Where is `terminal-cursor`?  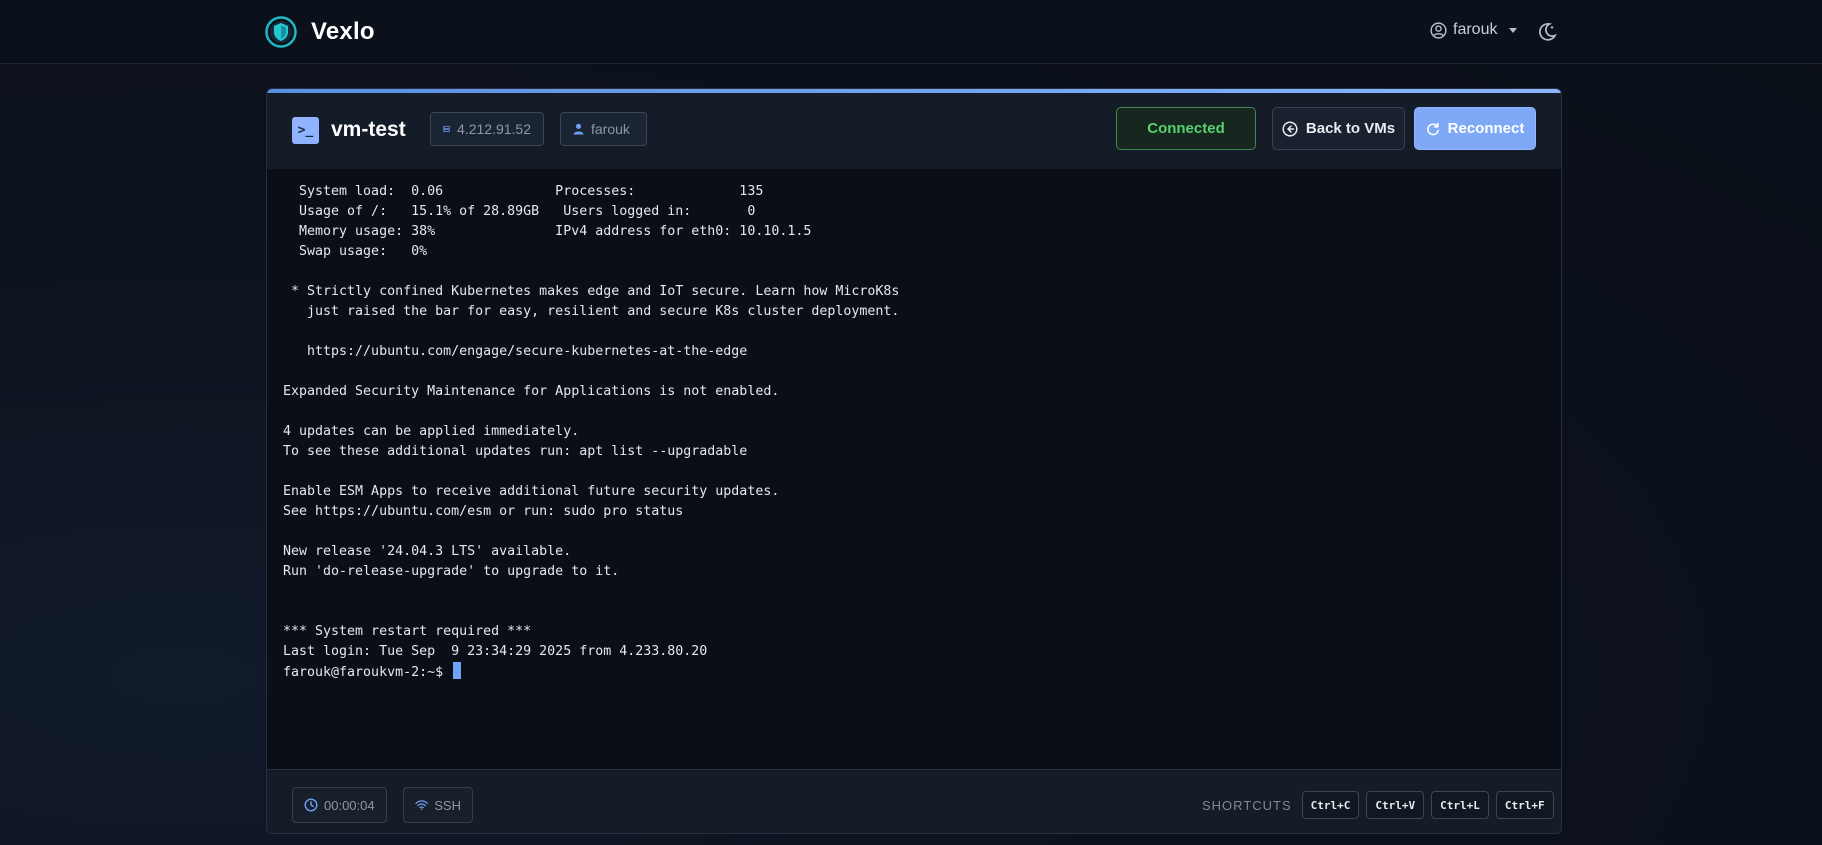
terminal-cursor is located at coordinates (457, 670).